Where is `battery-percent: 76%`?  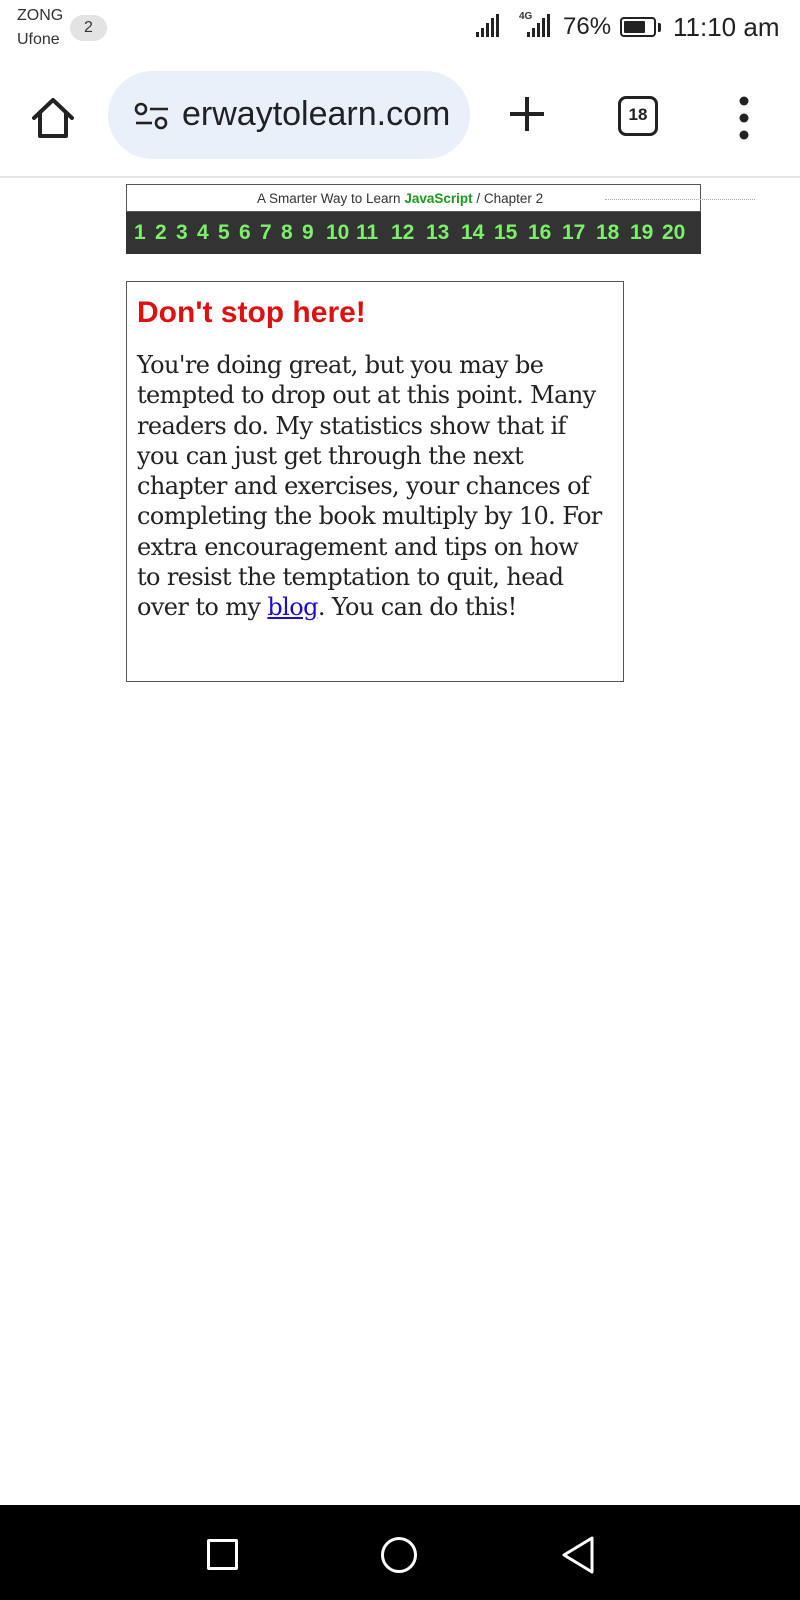
battery-percent: 76% is located at coordinates (587, 26).